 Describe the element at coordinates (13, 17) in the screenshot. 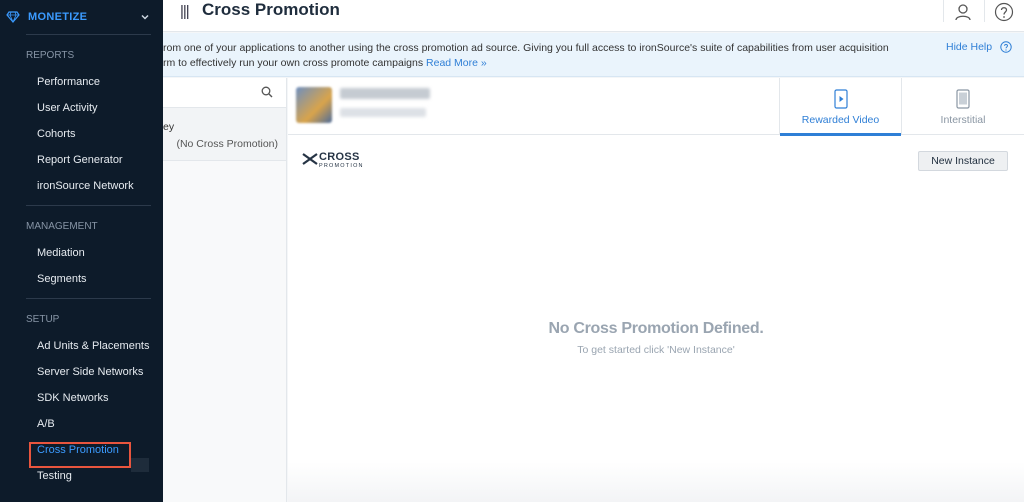

I see `diamond-icon` at that location.